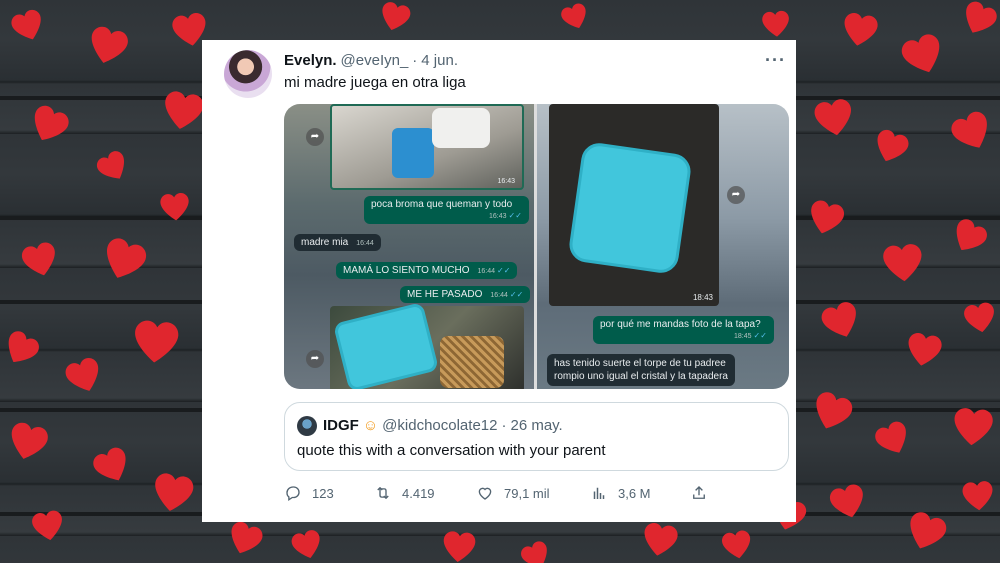 The height and width of the screenshot is (563, 1000). I want to click on retweet-icon, so click(383, 493).